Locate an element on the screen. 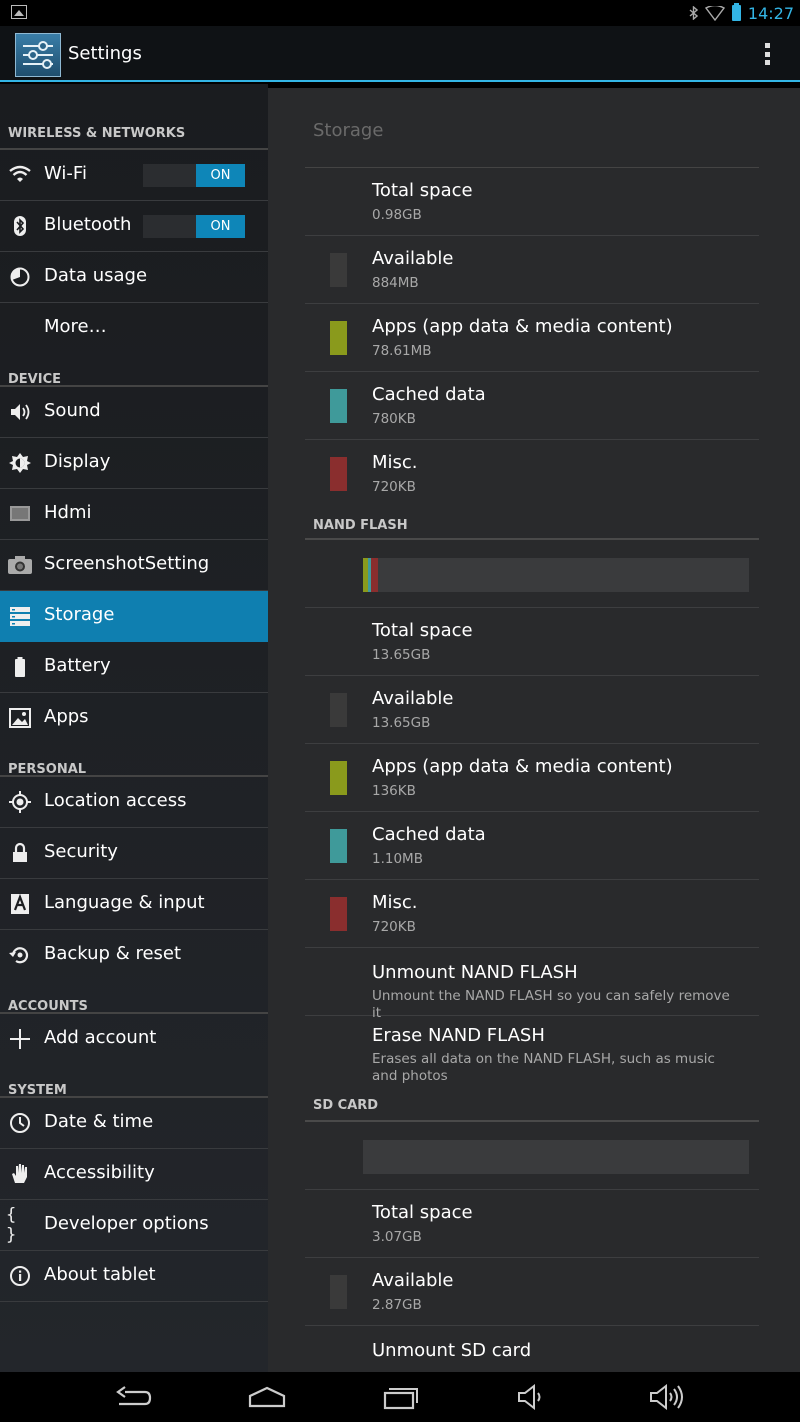 This screenshot has height=1422, width=800. clock-icon is located at coordinates (20, 1123).